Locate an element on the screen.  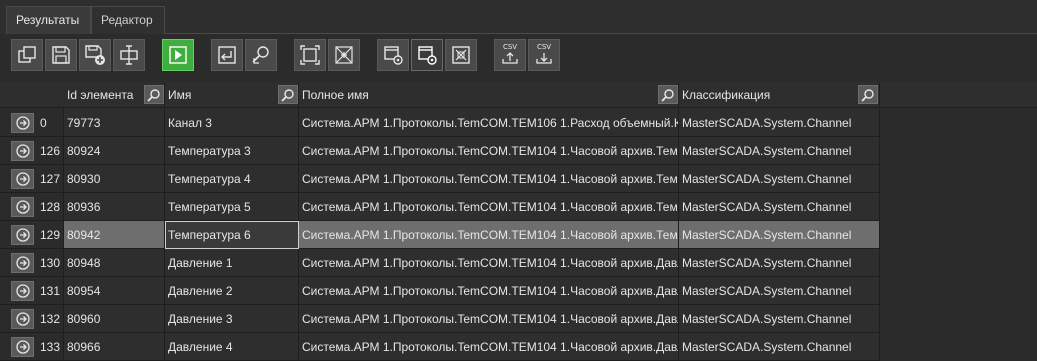
collapse-button is located at coordinates (344, 55).